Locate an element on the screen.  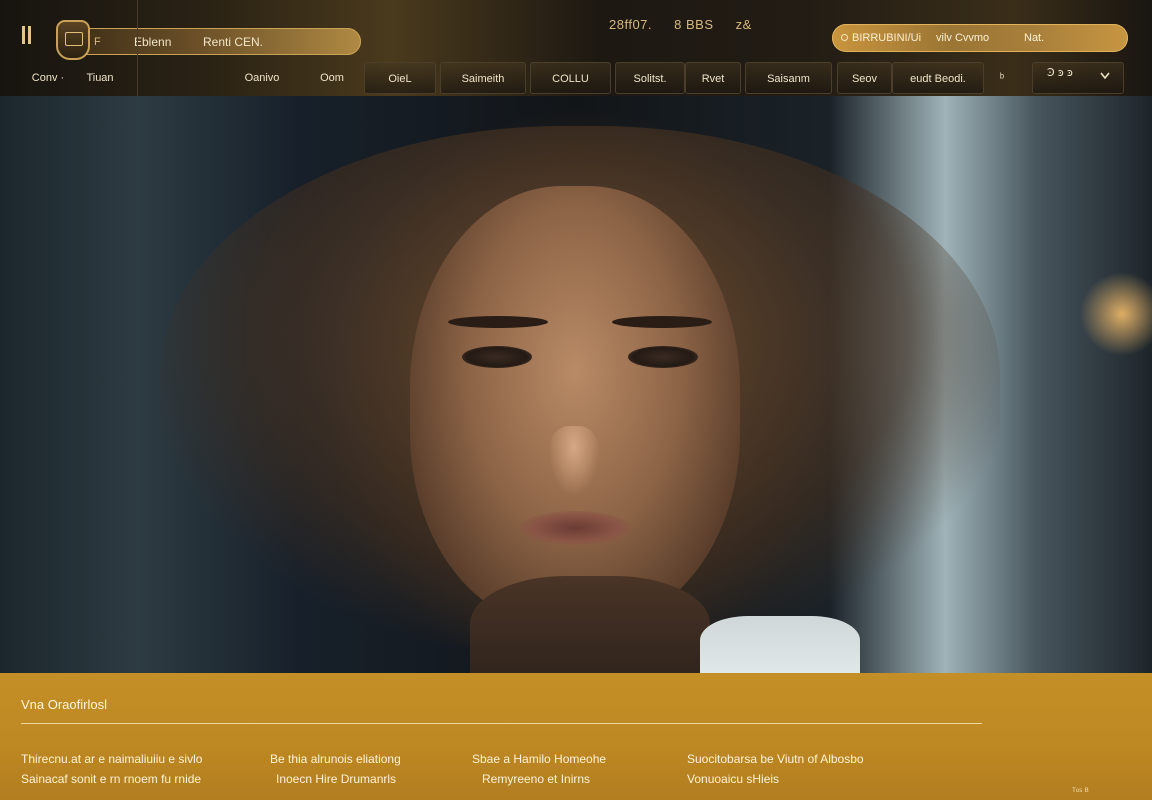
panel-divider is located at coordinates (501, 723).